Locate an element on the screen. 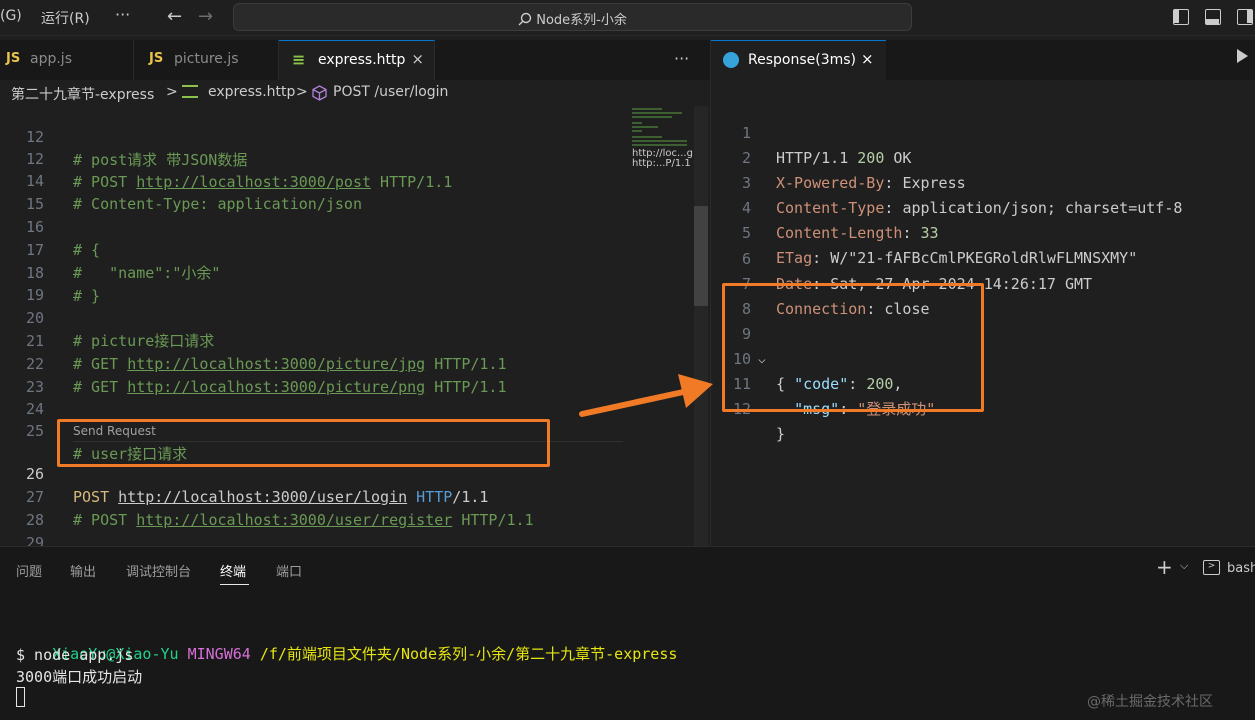 This screenshot has height=720, width=1255. tab-express-http: ≡ express.http × is located at coordinates (357, 60).